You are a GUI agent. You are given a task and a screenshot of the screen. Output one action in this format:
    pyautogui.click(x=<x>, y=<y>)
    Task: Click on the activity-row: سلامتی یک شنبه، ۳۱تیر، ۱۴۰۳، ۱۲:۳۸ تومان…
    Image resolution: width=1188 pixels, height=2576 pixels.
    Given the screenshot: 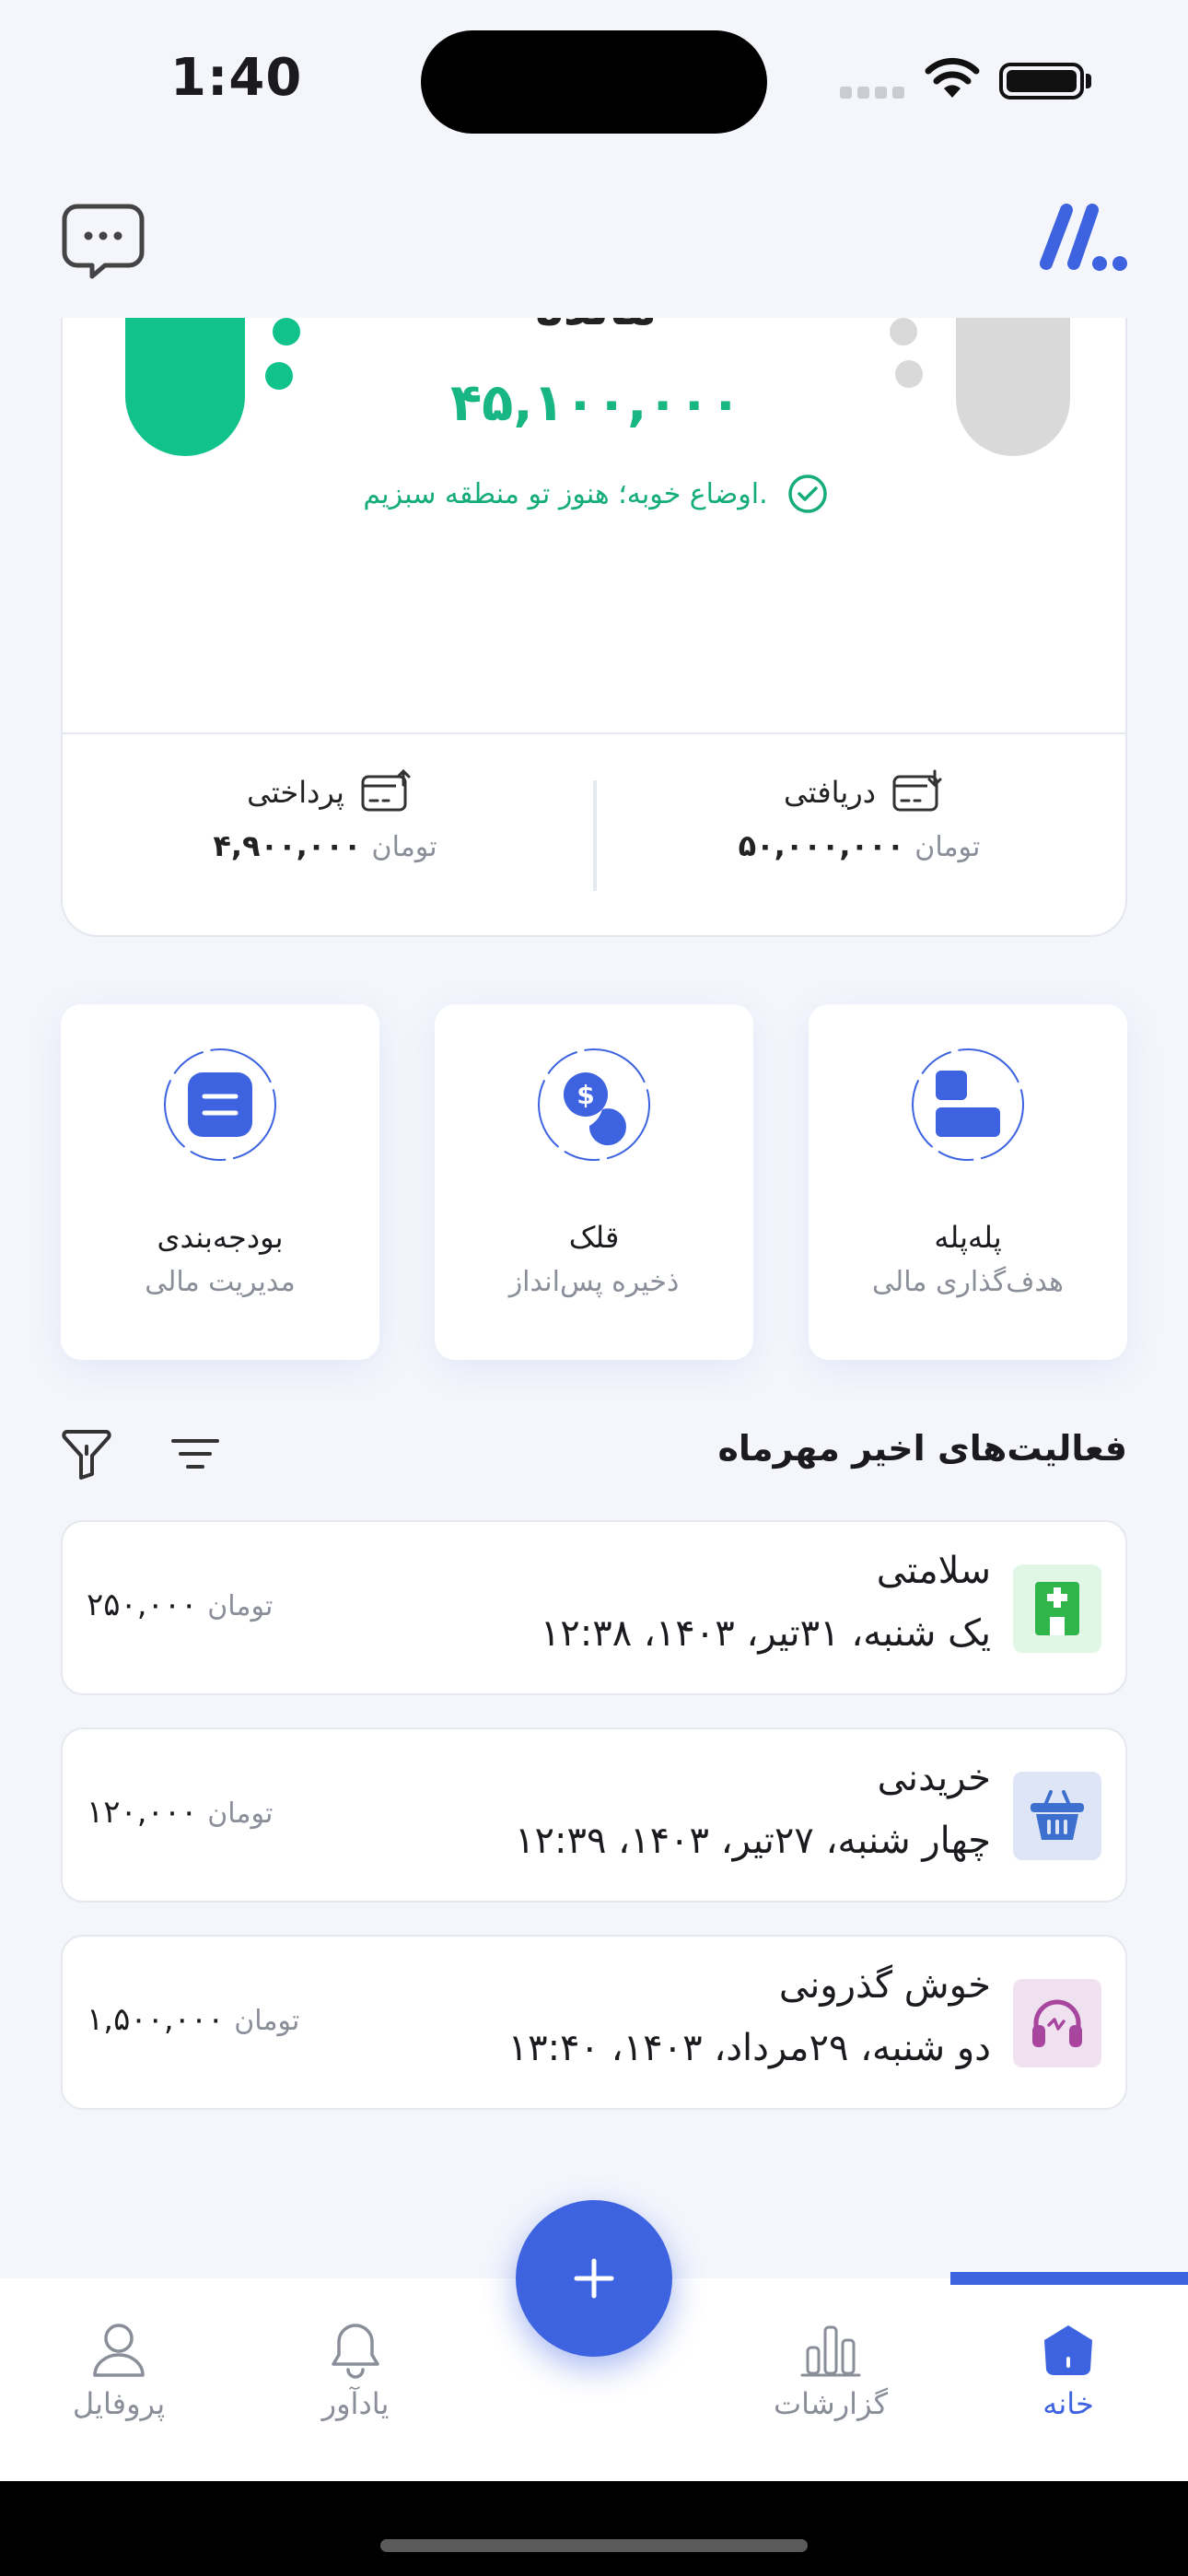 What is the action you would take?
    pyautogui.click(x=594, y=1607)
    